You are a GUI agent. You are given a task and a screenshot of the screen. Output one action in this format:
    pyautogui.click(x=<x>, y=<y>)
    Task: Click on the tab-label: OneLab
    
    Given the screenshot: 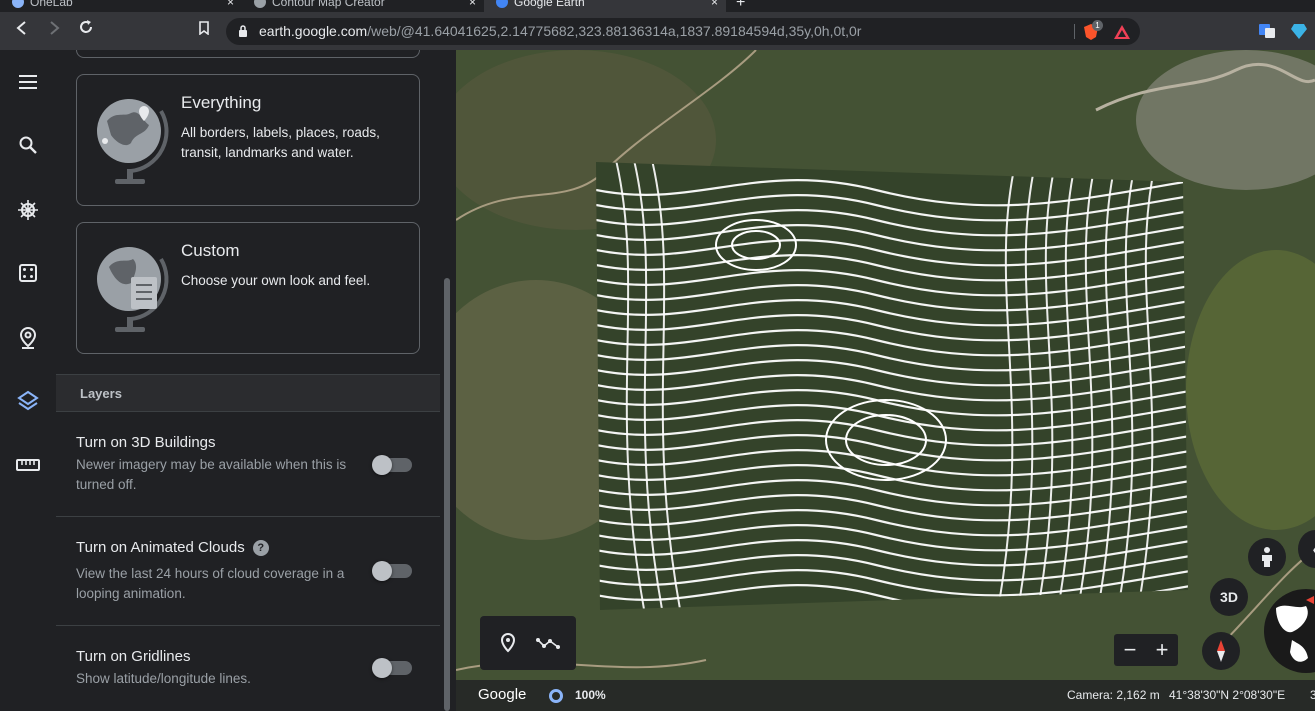 What is the action you would take?
    pyautogui.click(x=51, y=4)
    